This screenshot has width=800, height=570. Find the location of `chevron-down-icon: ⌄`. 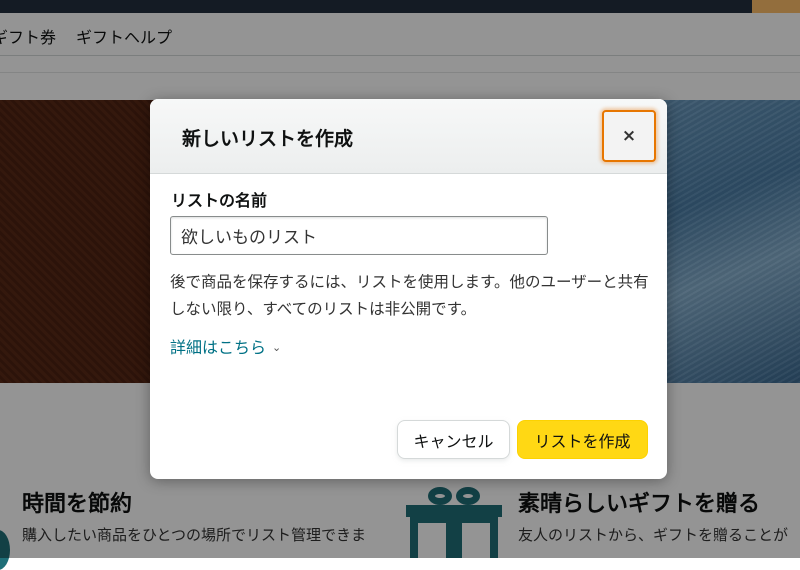

chevron-down-icon: ⌄ is located at coordinates (277, 347).